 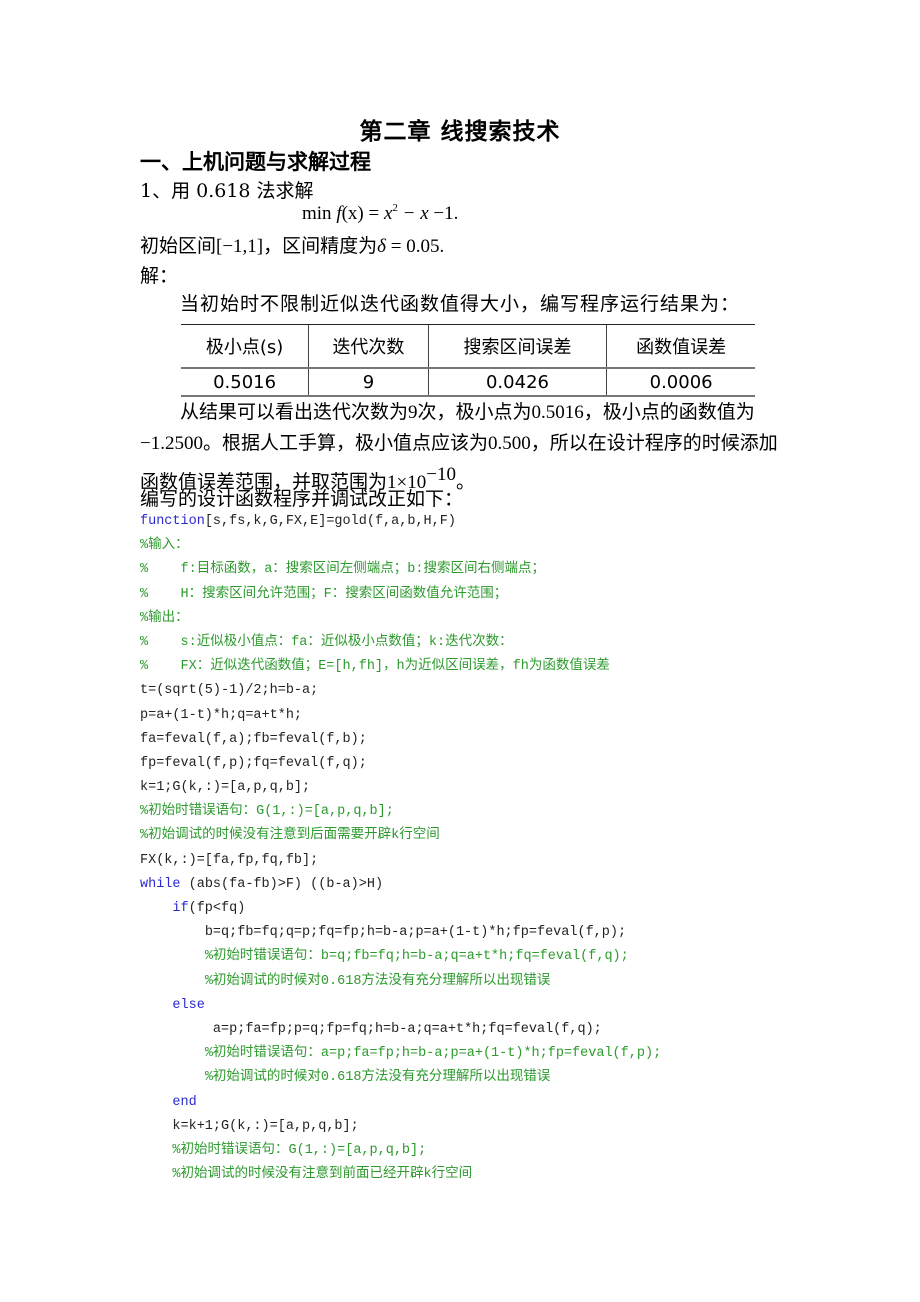 What do you see at coordinates (164, 546) in the screenshot?
I see `code-comment: %输入：` at bounding box center [164, 546].